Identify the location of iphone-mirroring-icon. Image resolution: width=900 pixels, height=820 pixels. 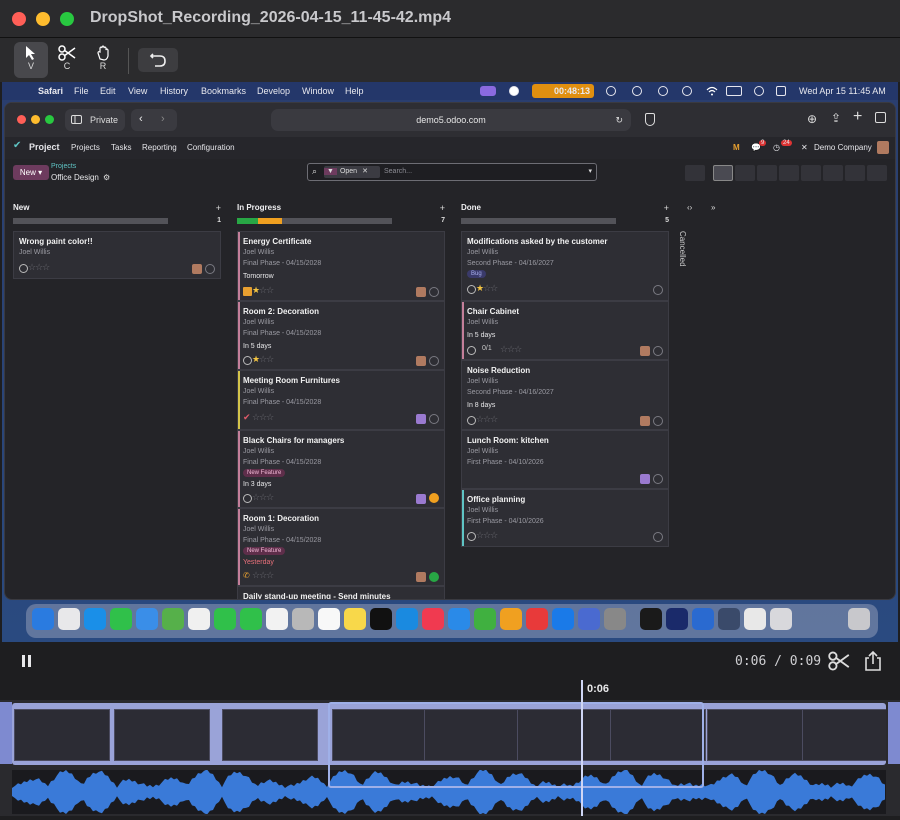
(589, 619).